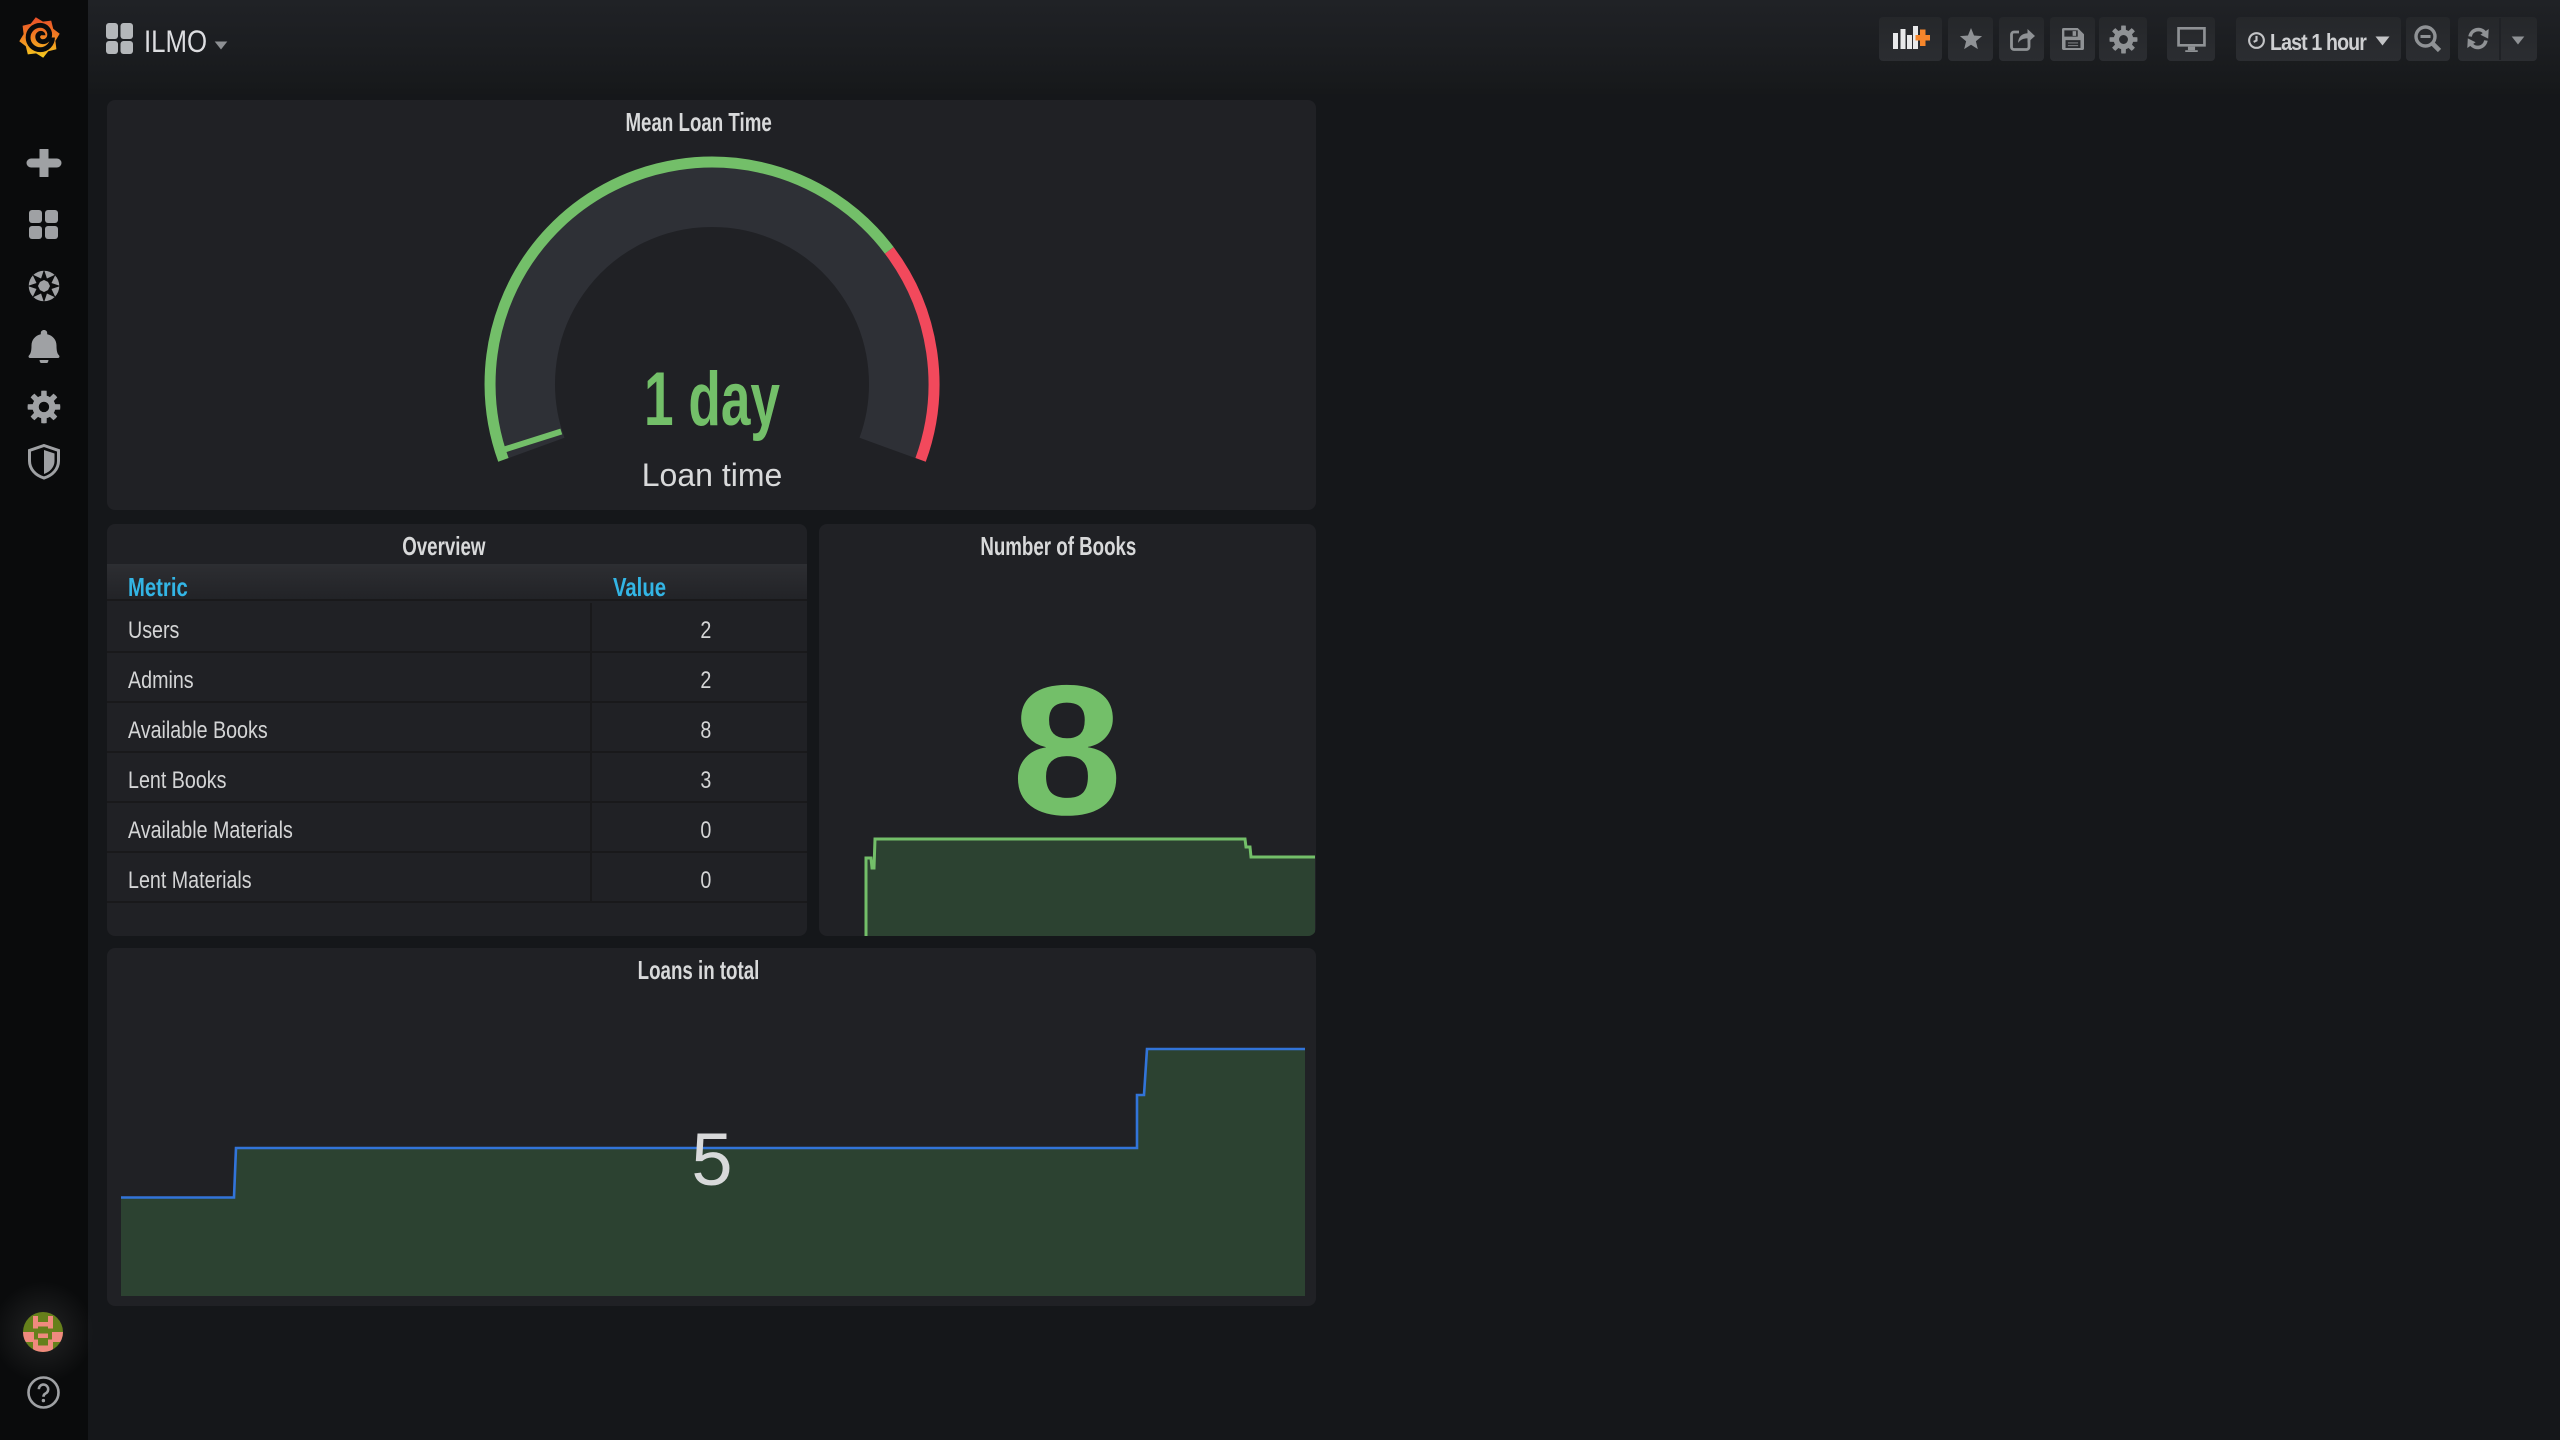  I want to click on svg-text: 8, so click(1067, 749).